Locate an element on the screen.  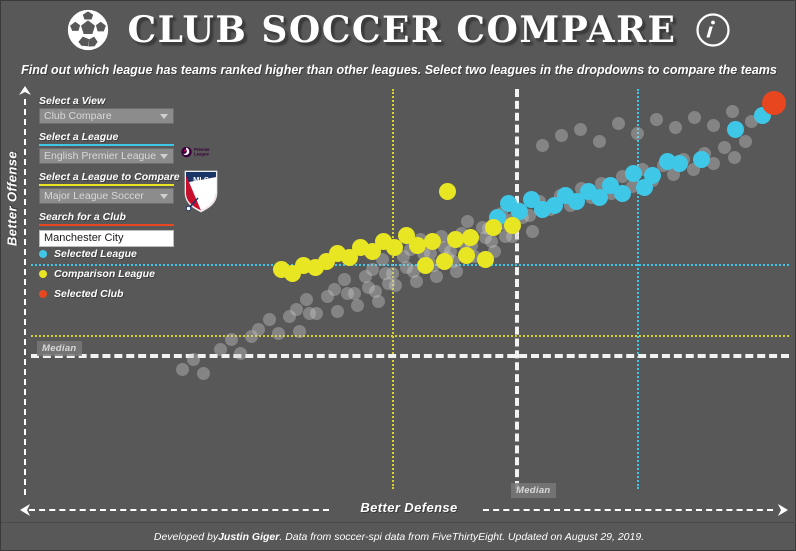
soccer-ball-icon is located at coordinates (88, 30).